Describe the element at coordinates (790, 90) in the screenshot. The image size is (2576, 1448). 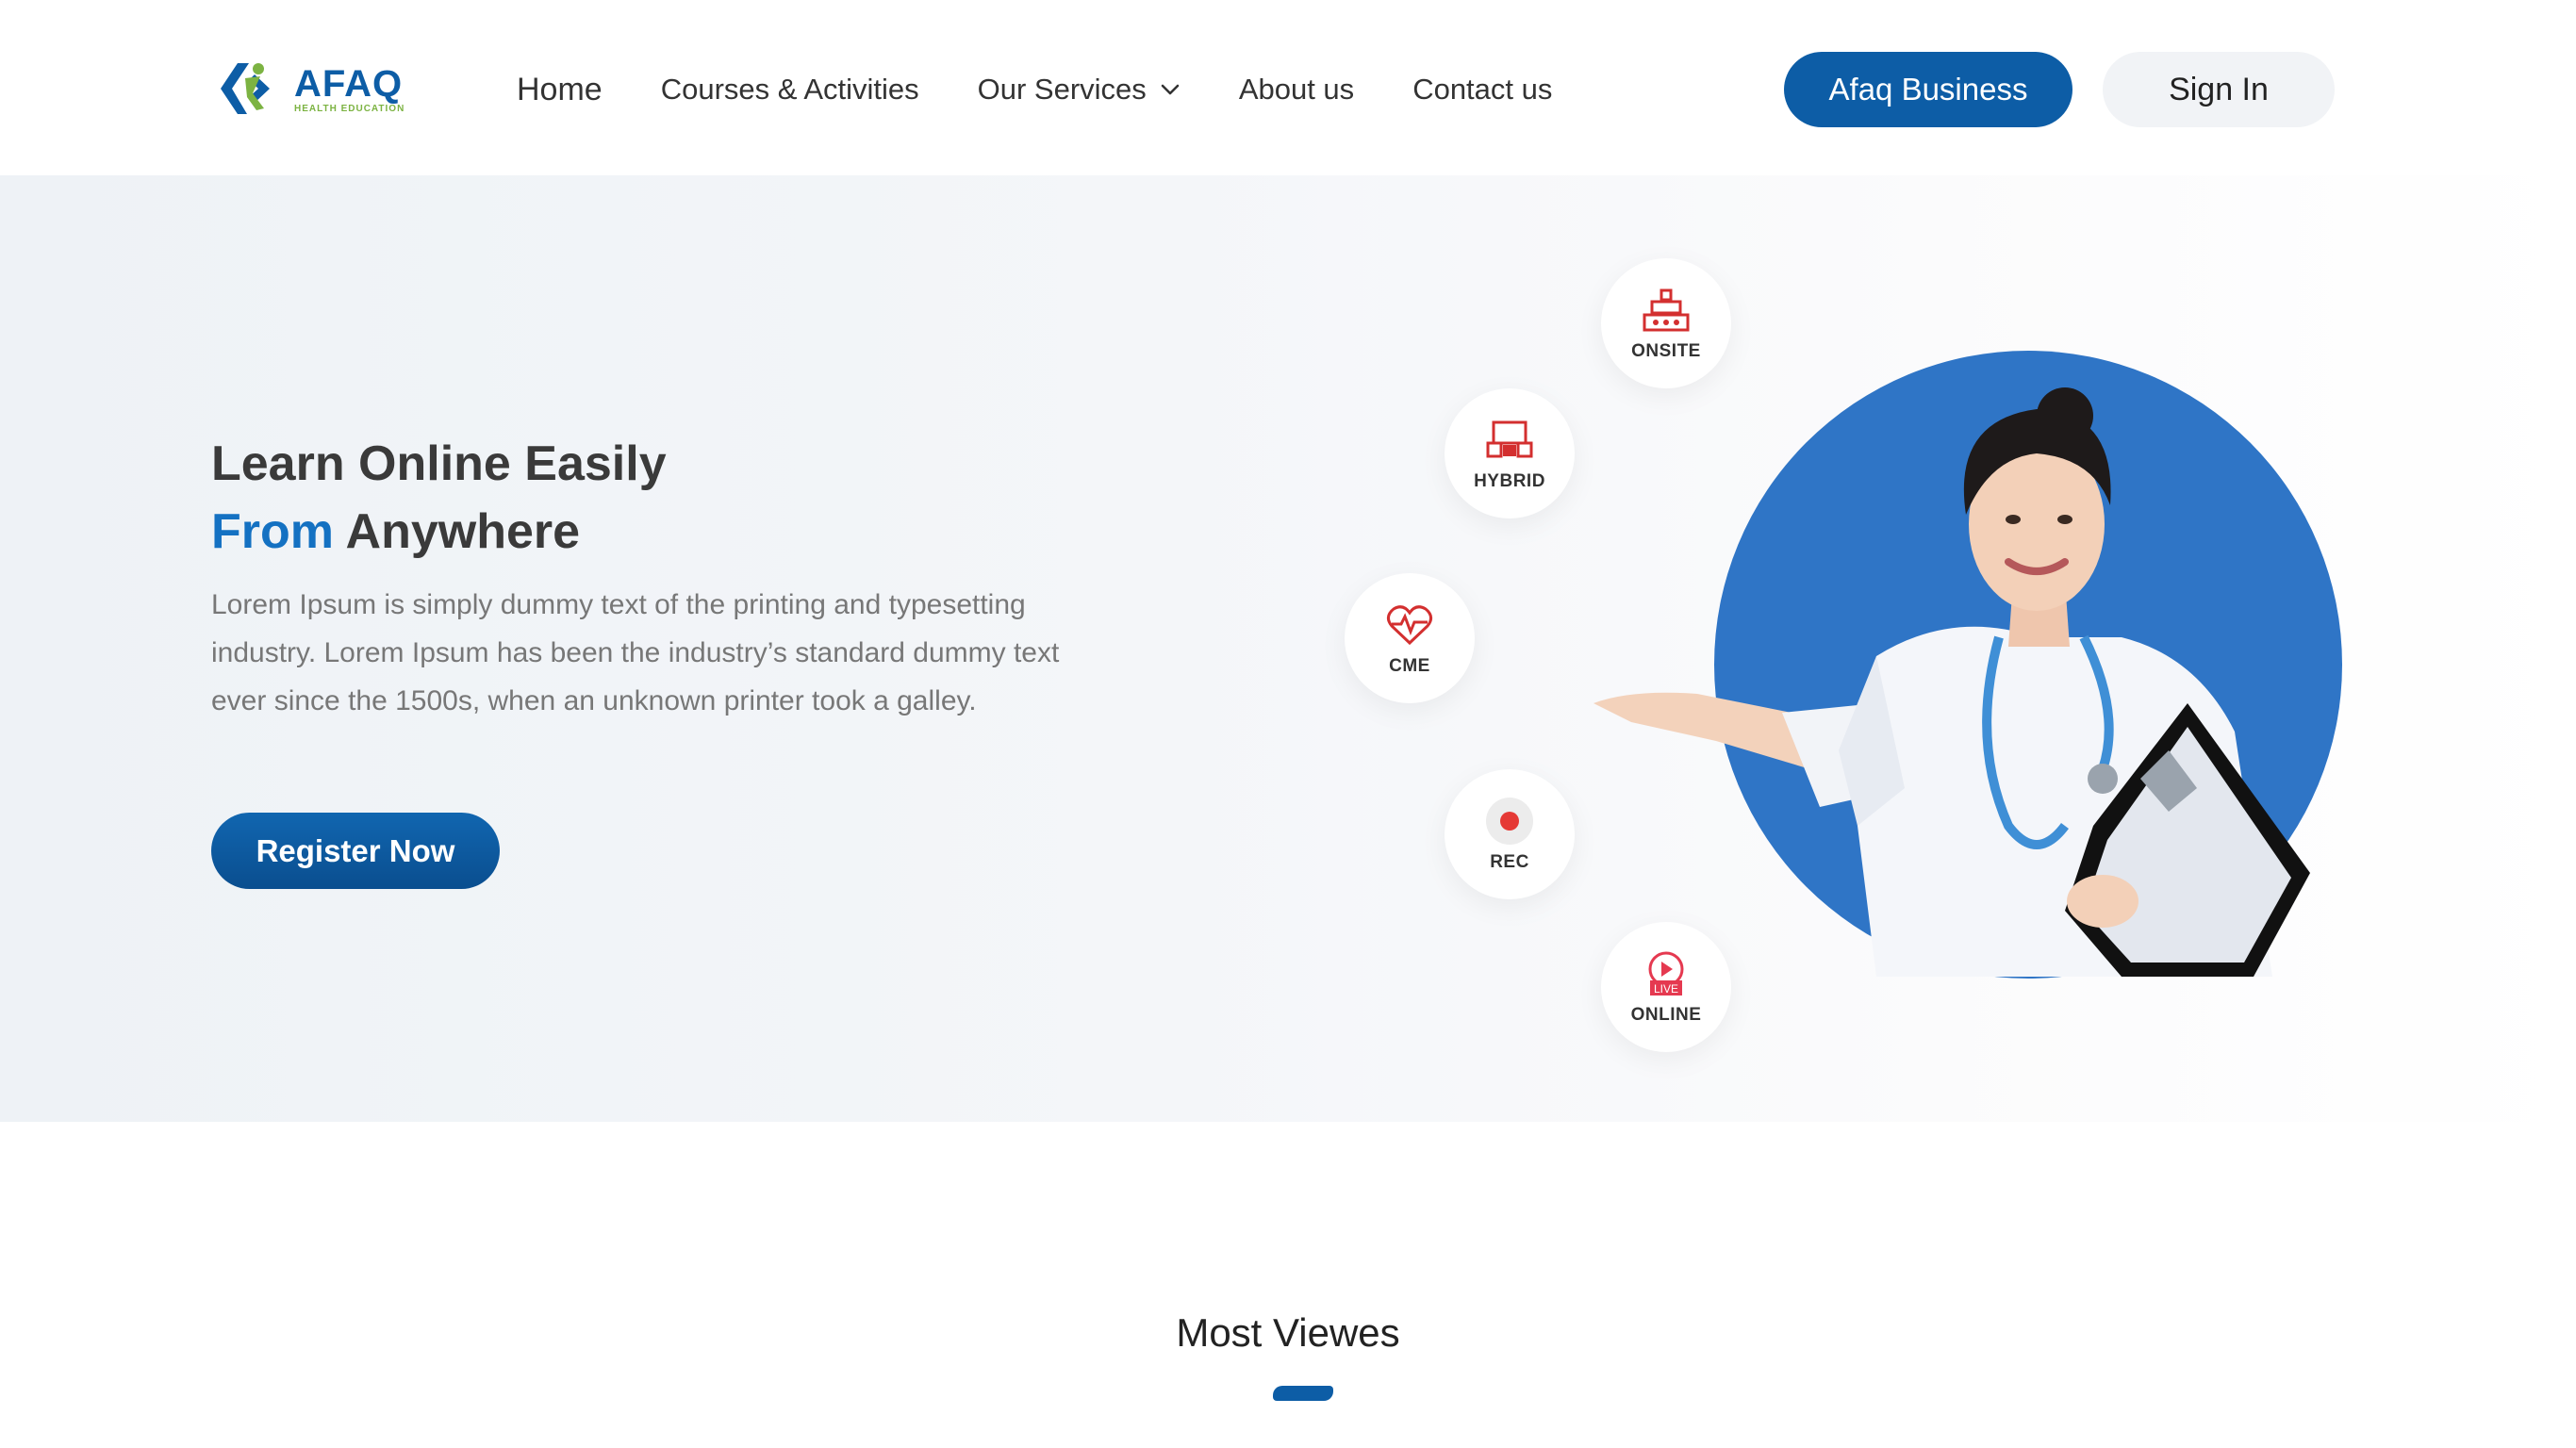
I see `nav-courses-activities: Courses & Activities` at that location.